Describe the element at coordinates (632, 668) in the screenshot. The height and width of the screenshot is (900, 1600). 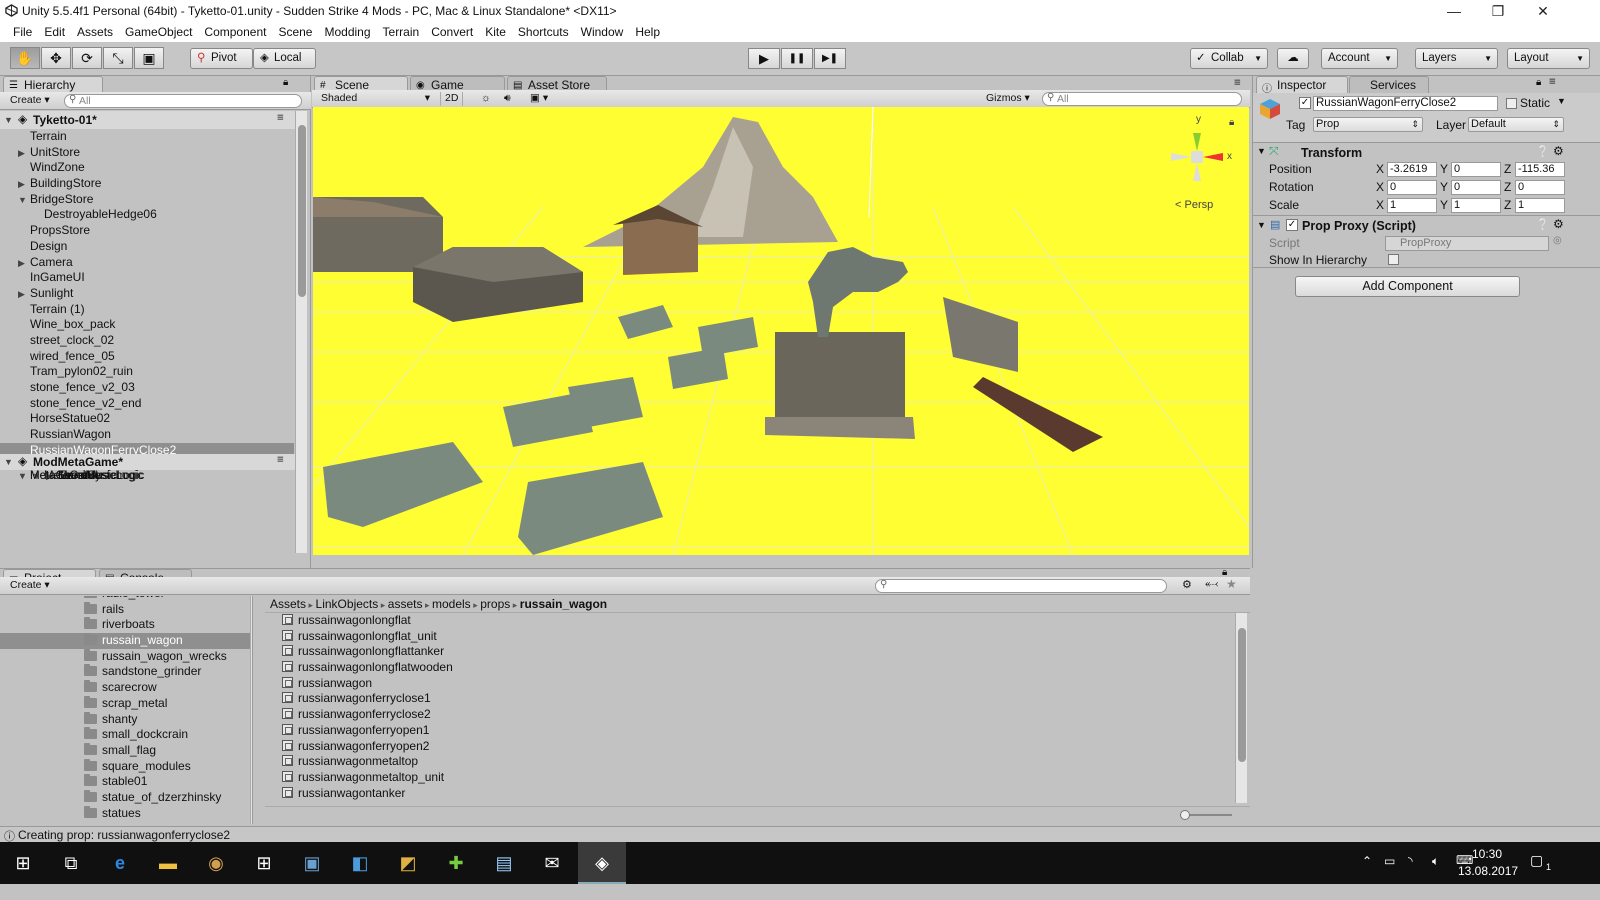
I see `asset-item: russainwagonlongflatwooden` at that location.